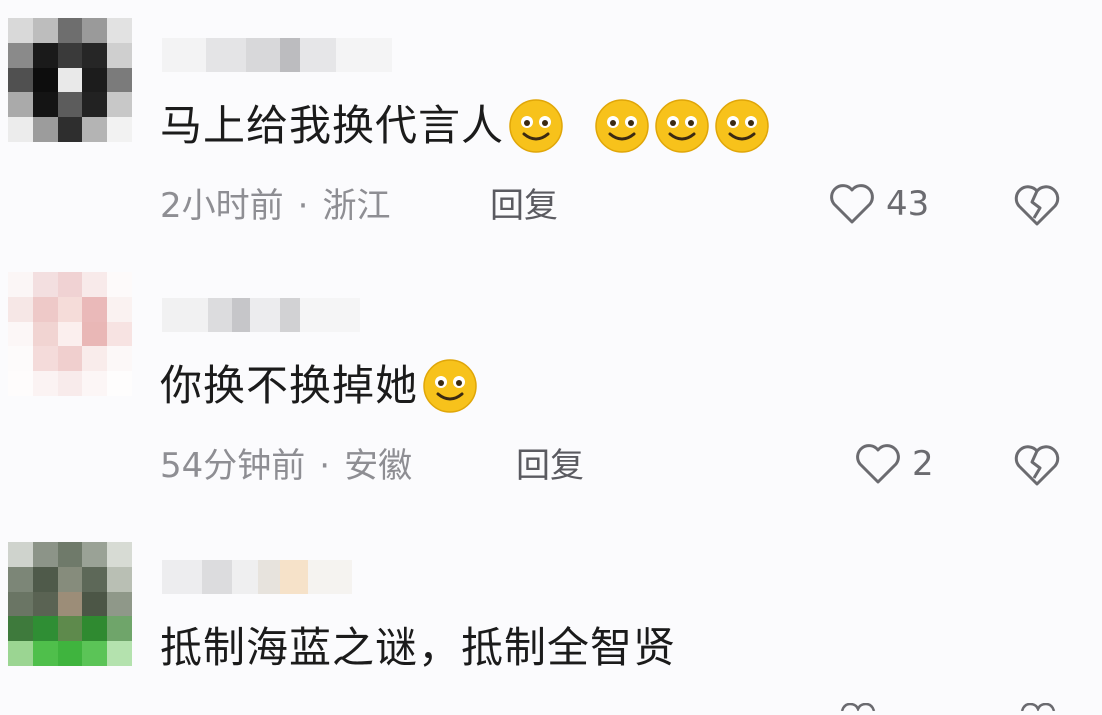 The width and height of the screenshot is (1102, 715). Describe the element at coordinates (332, 125) in the screenshot. I see `comment-text-body: 马上给我换代言人` at that location.